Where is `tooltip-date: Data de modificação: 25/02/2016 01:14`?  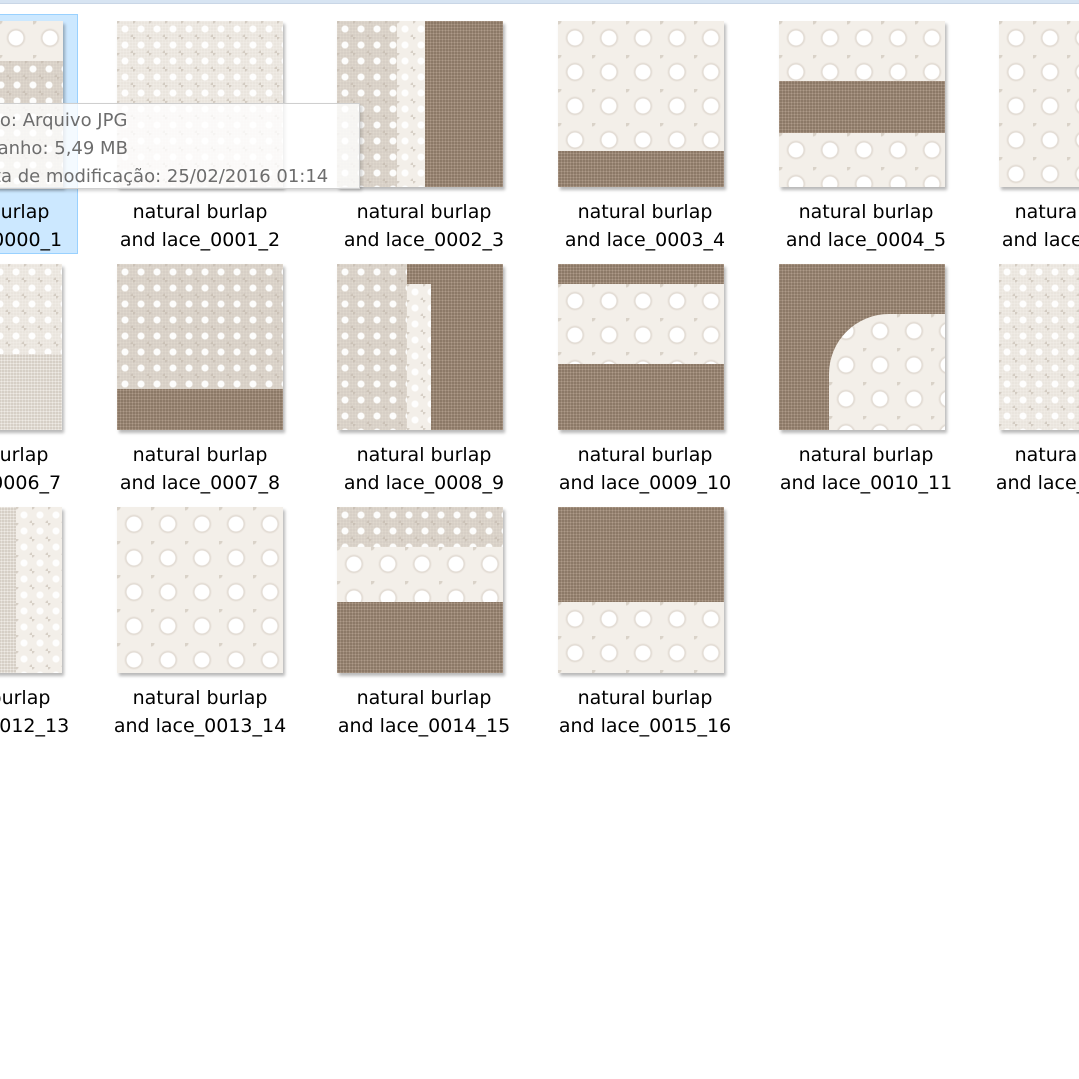
tooltip-date: Data de modificação: 25/02/2016 01:14 is located at coordinates (164, 176).